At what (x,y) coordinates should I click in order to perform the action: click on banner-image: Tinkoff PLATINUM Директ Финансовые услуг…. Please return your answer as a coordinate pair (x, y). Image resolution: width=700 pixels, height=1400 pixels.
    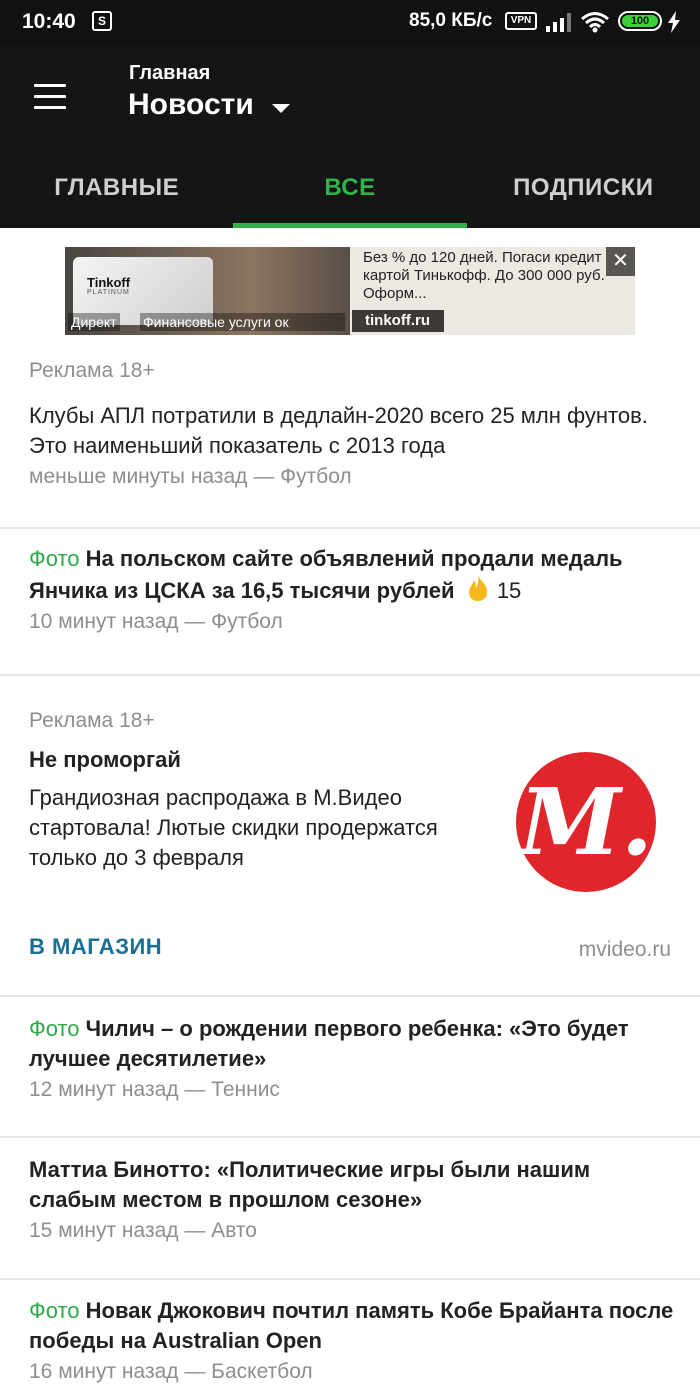
    Looking at the image, I should click on (207, 291).